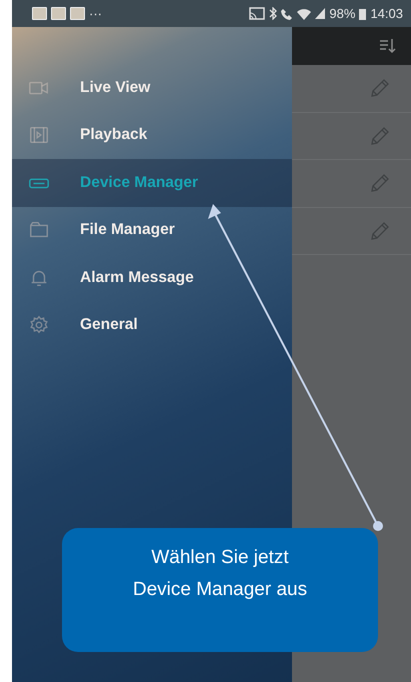 The image size is (411, 682). I want to click on overflow-indicator: ···, so click(95, 13).